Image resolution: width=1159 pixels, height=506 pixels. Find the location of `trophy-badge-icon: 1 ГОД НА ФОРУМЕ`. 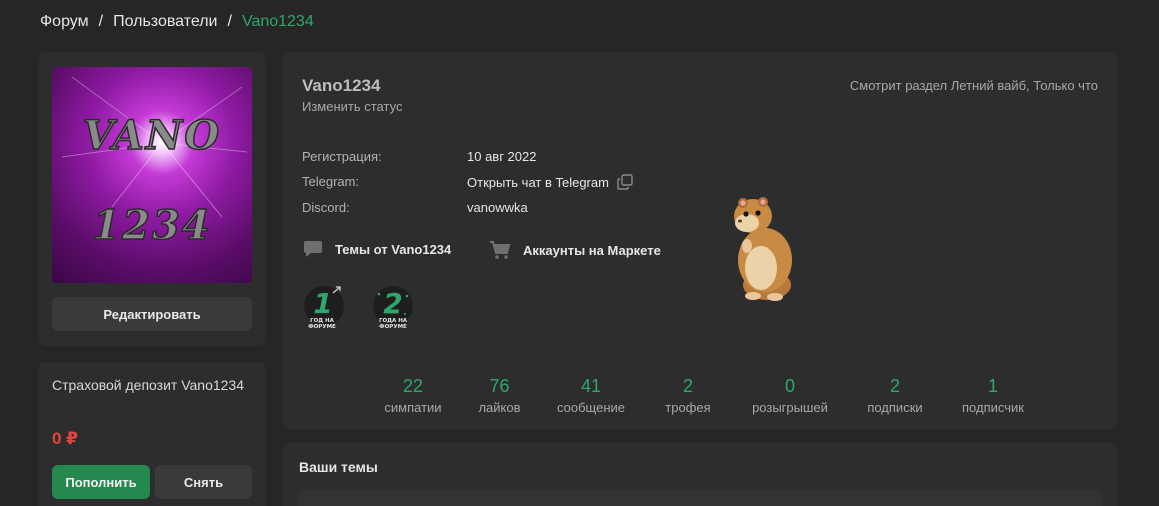

trophy-badge-icon: 1 ГОД НА ФОРУМЕ is located at coordinates (324, 308).